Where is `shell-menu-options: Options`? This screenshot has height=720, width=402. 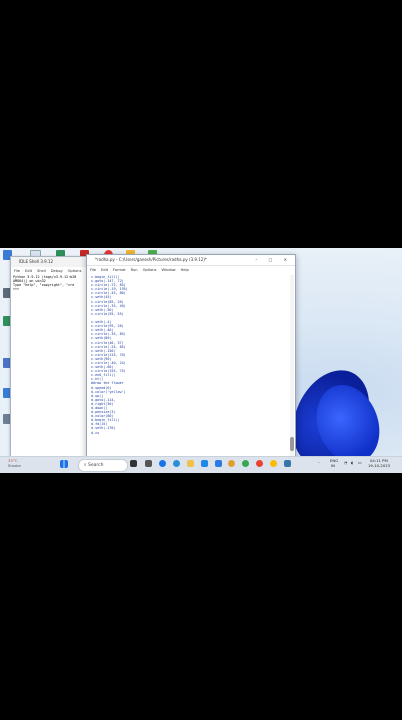
shell-menu-options: Options is located at coordinates (75, 271).